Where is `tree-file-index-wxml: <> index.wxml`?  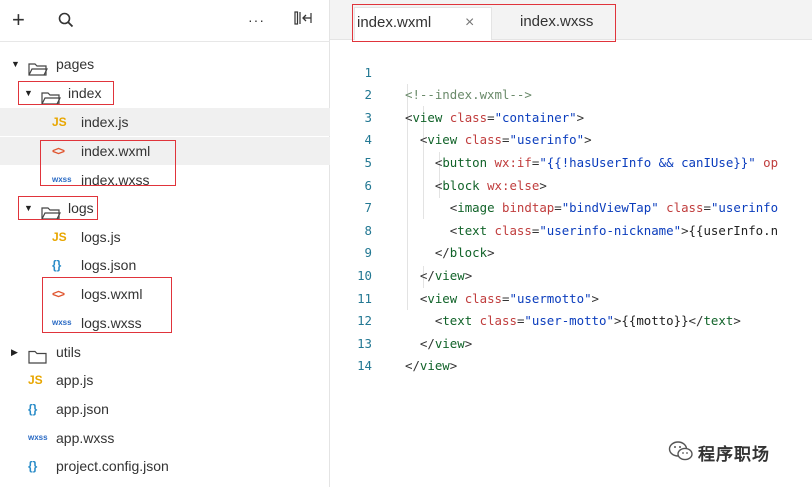 tree-file-index-wxml: <> index.wxml is located at coordinates (165, 151).